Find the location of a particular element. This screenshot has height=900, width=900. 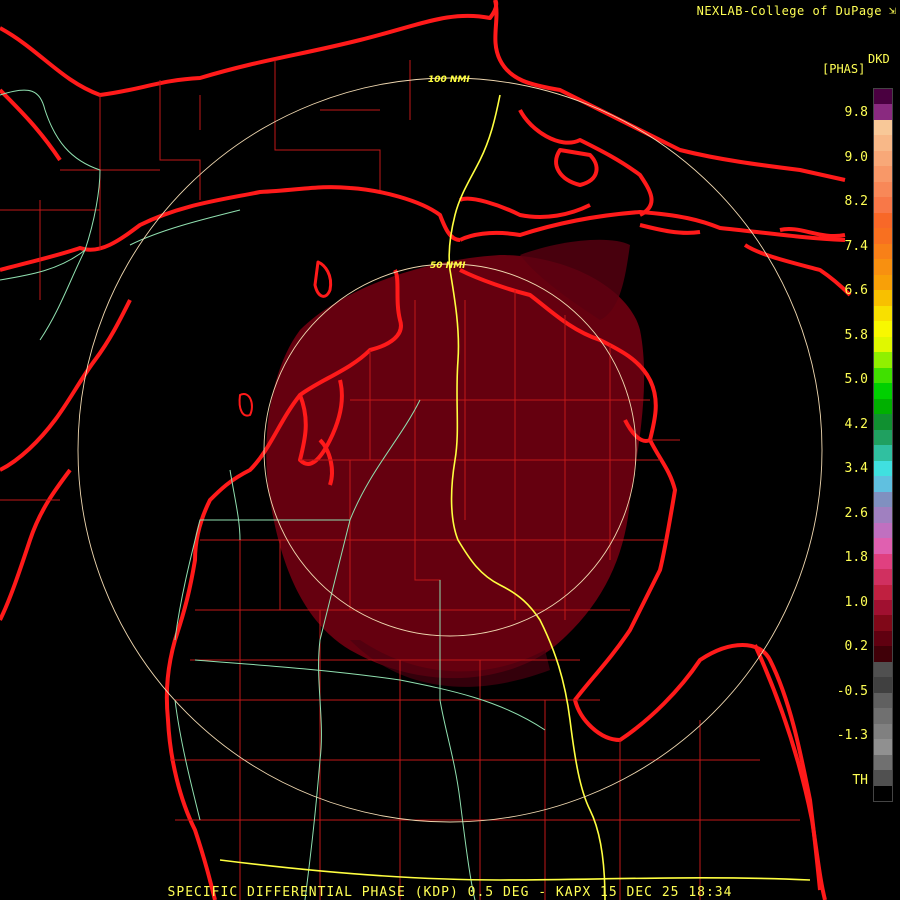

ring-label-50: 50 NMI is located at coordinates (448, 266).